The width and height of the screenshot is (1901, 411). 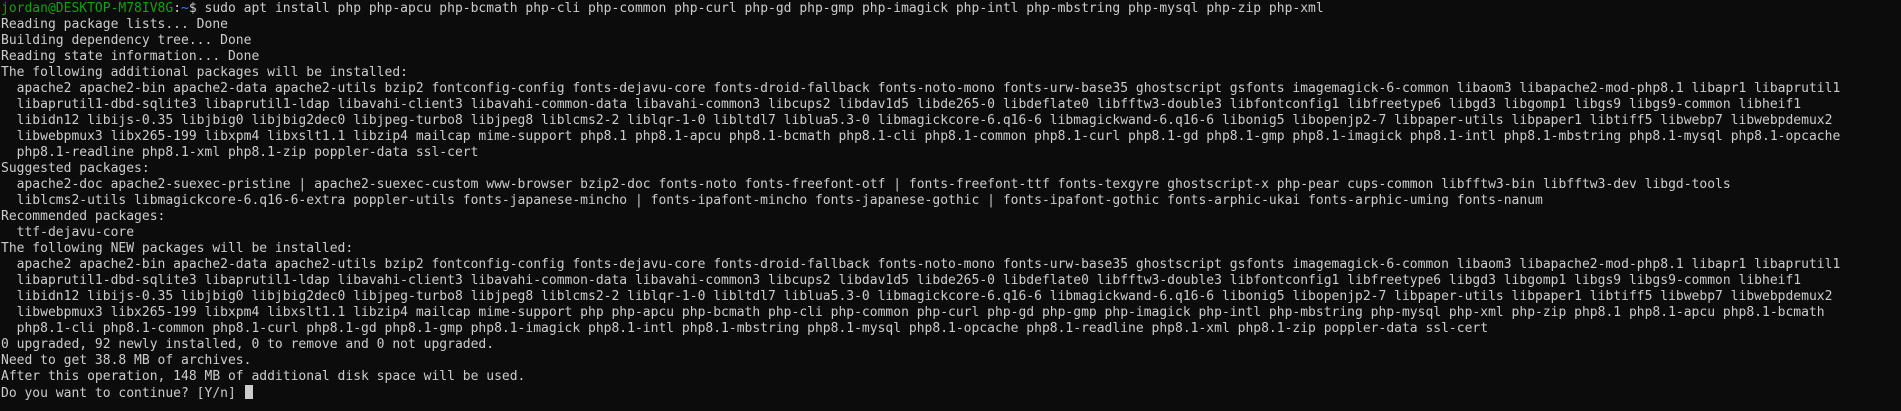 What do you see at coordinates (126, 360) in the screenshot?
I see `output-line-text: Need to get 38.8 MB of archives.` at bounding box center [126, 360].